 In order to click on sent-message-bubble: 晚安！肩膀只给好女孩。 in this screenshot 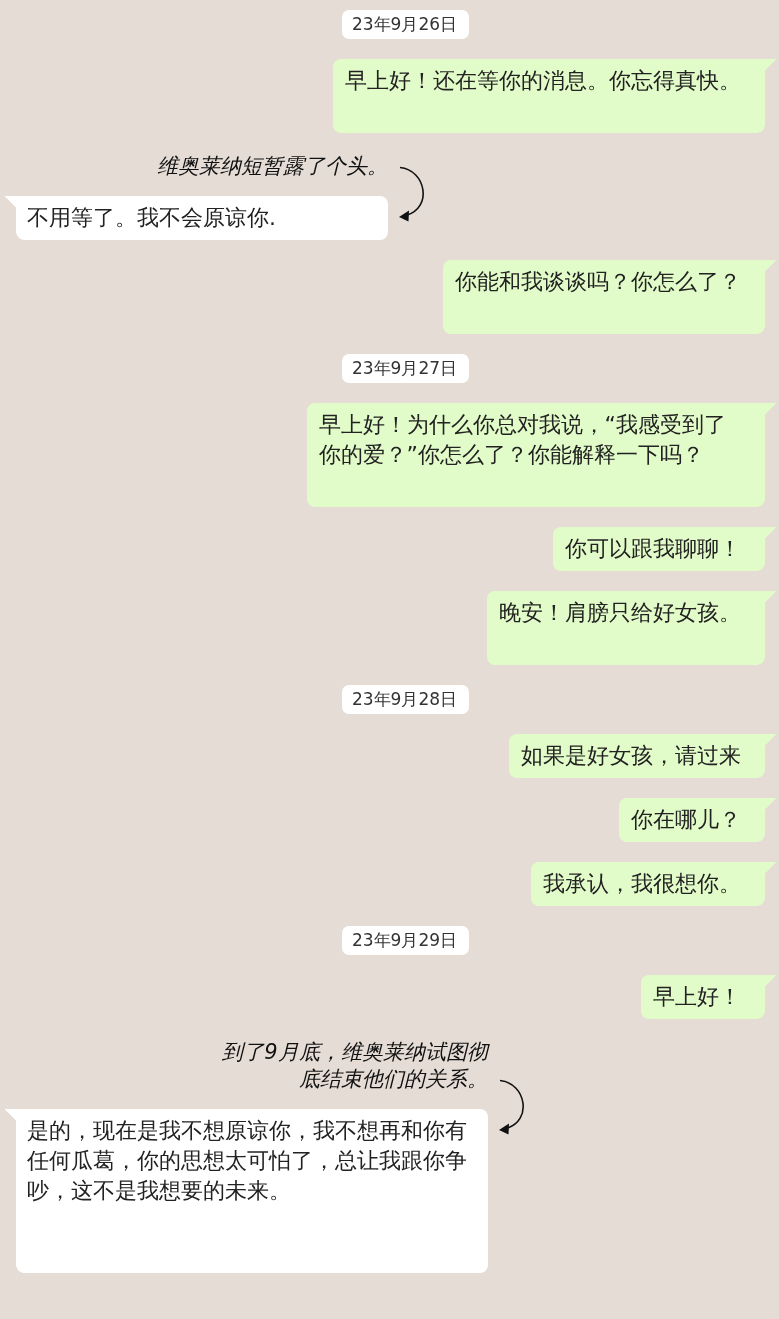, I will do `click(632, 628)`.